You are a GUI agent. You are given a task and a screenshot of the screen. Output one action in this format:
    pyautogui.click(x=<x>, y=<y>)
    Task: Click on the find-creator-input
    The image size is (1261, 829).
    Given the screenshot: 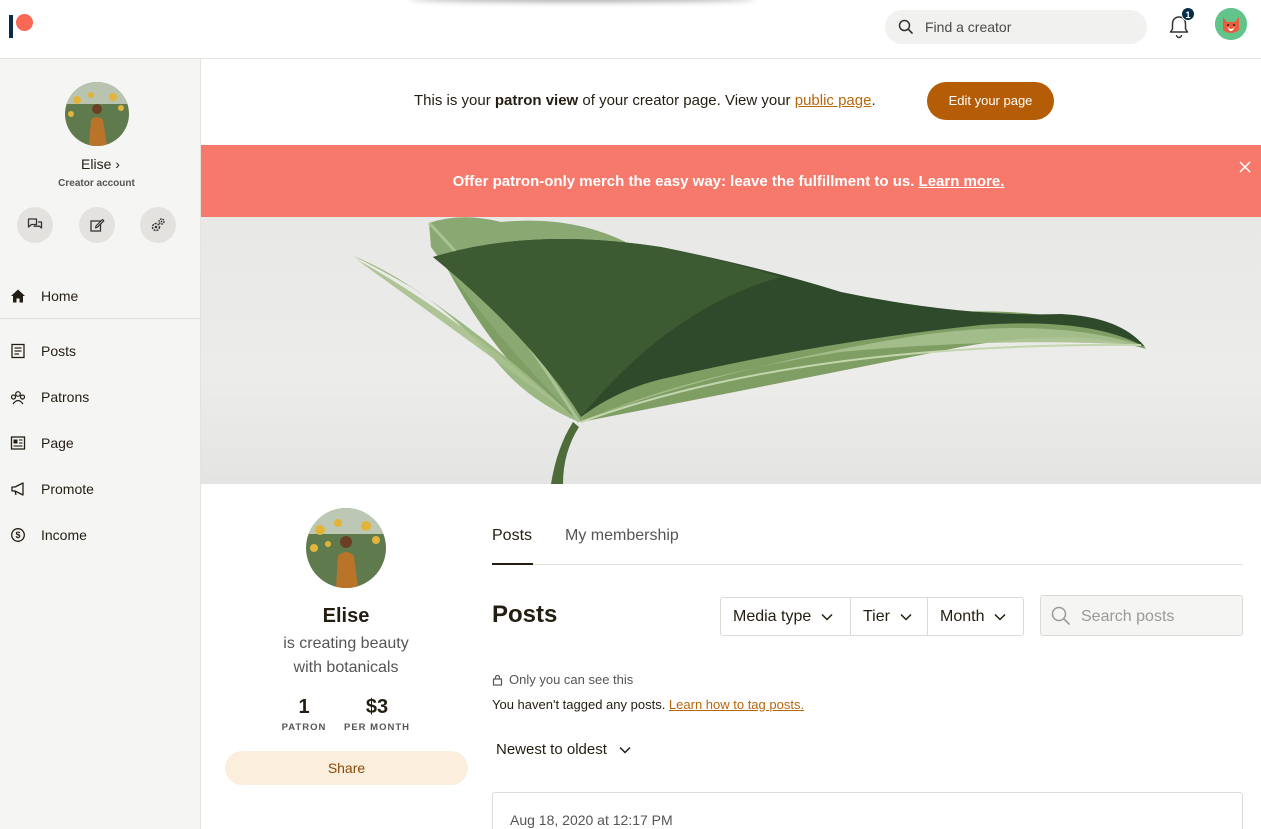 What is the action you would take?
    pyautogui.click(x=1030, y=27)
    